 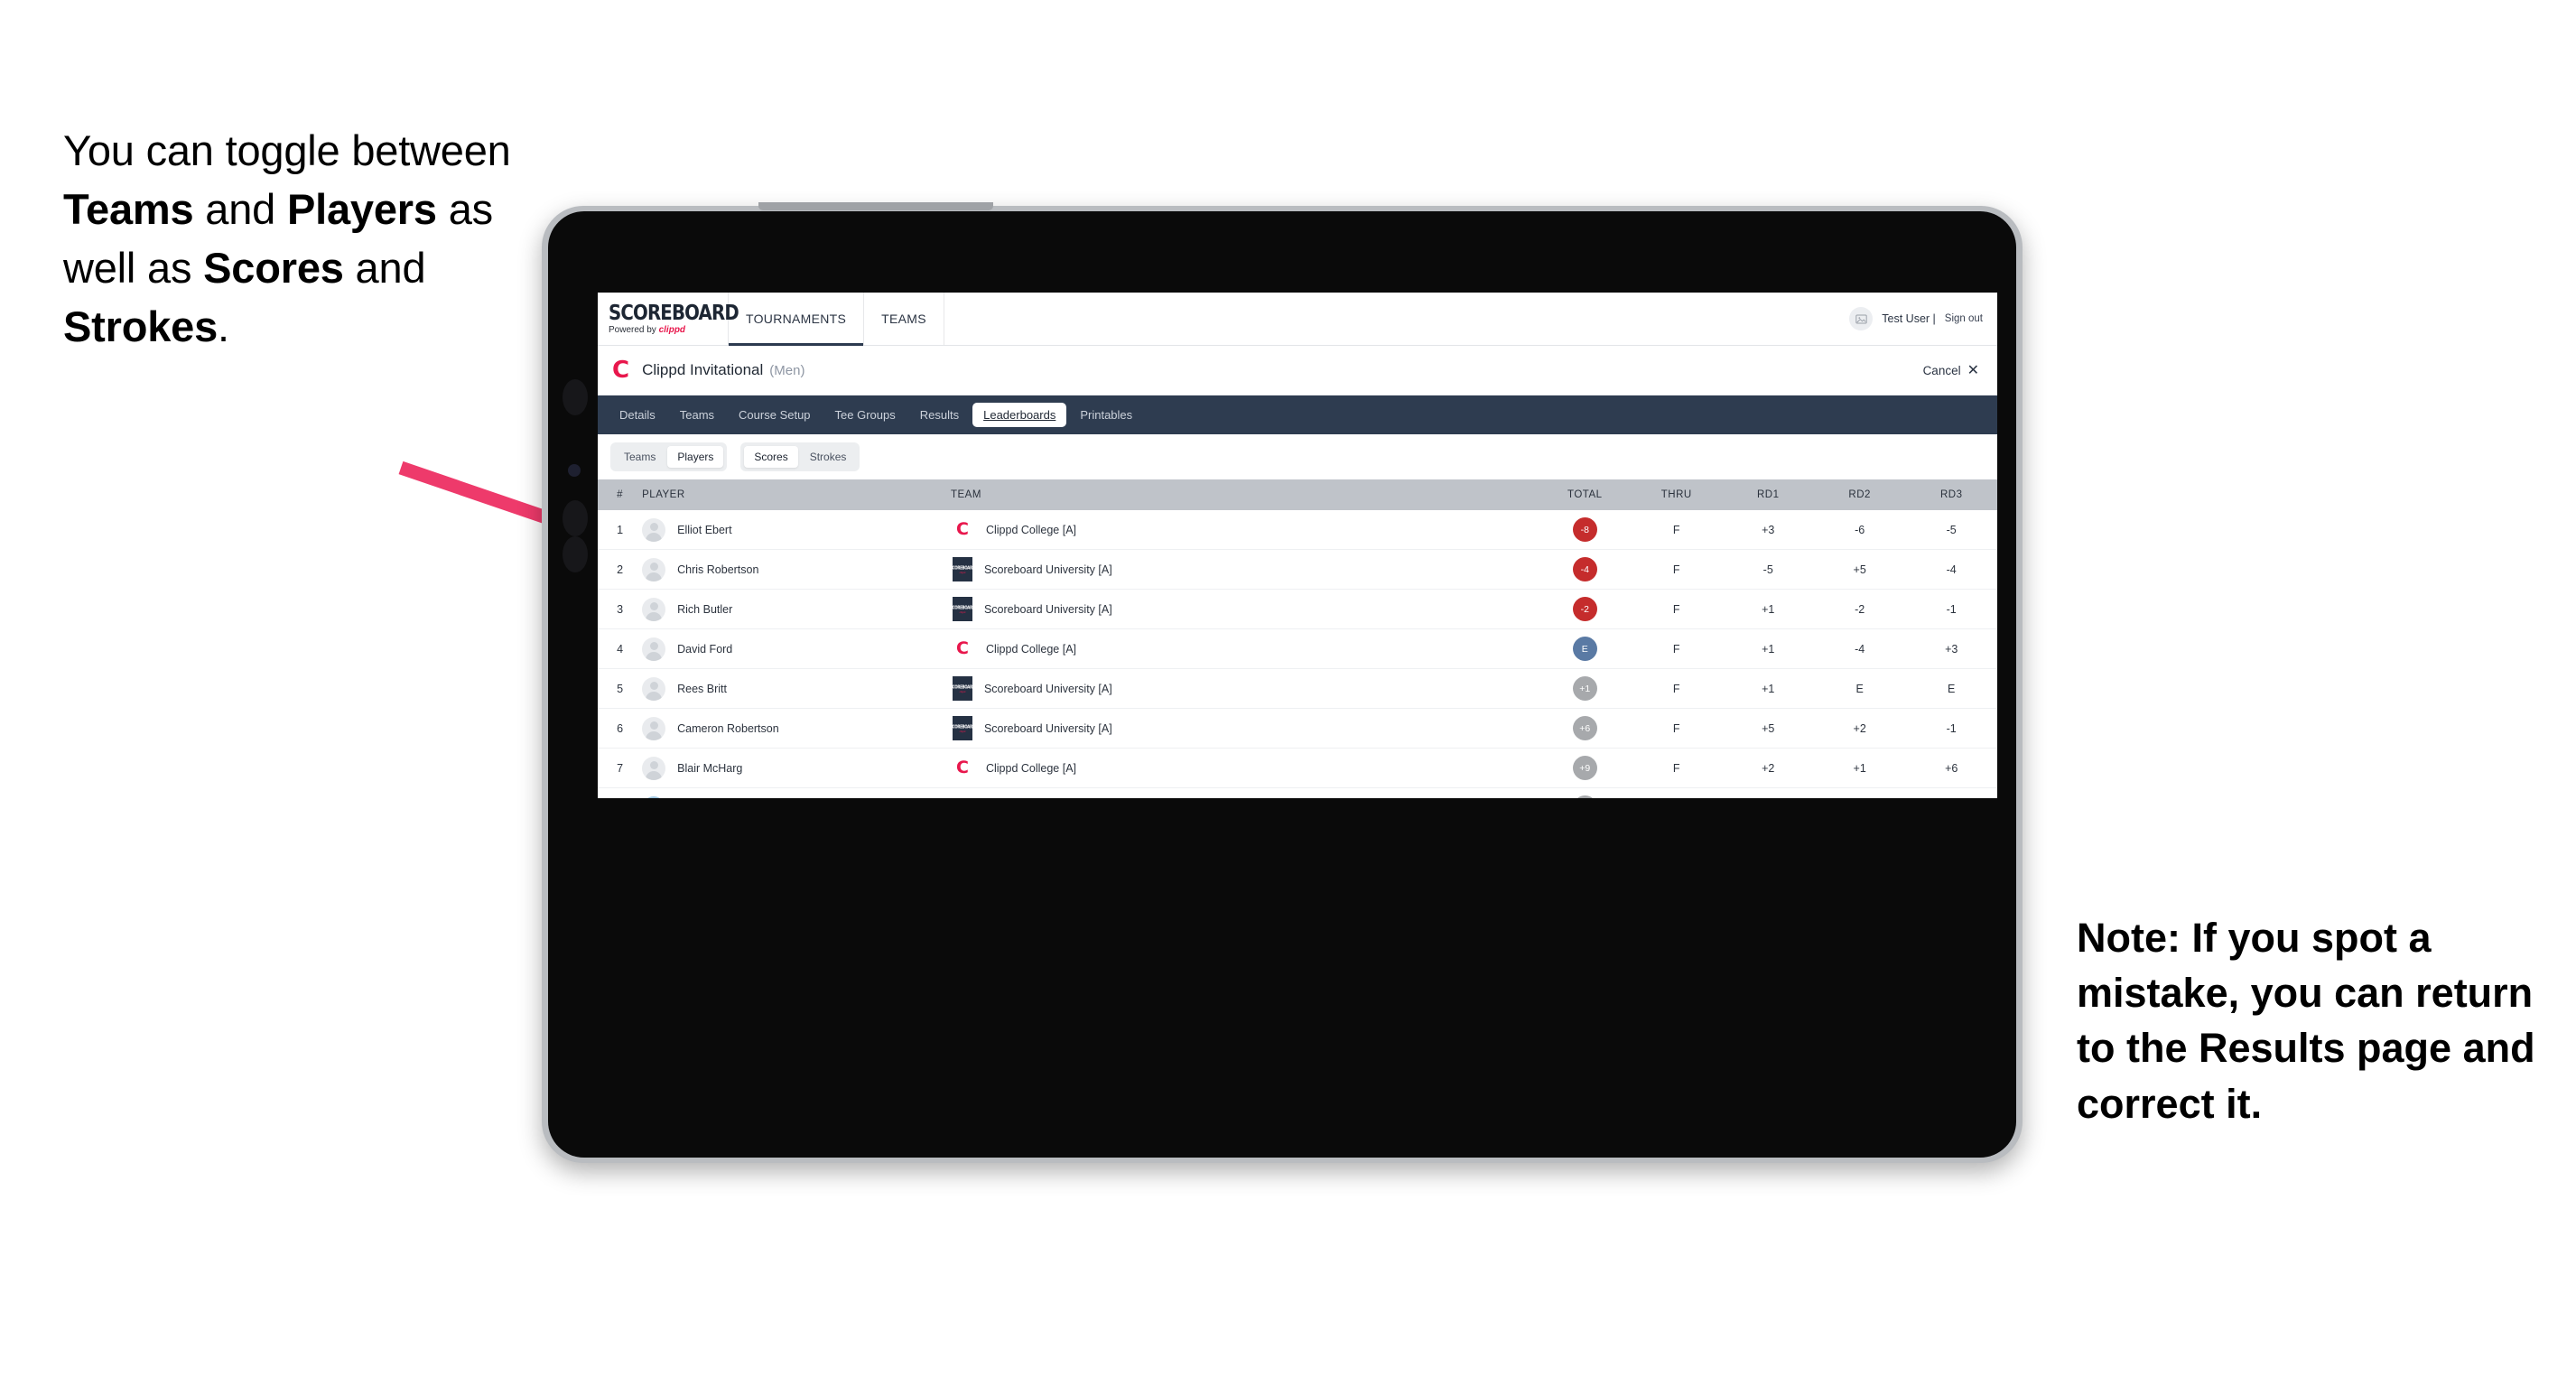 What do you see at coordinates (939, 415) in the screenshot?
I see `subnav-item-results: Results` at bounding box center [939, 415].